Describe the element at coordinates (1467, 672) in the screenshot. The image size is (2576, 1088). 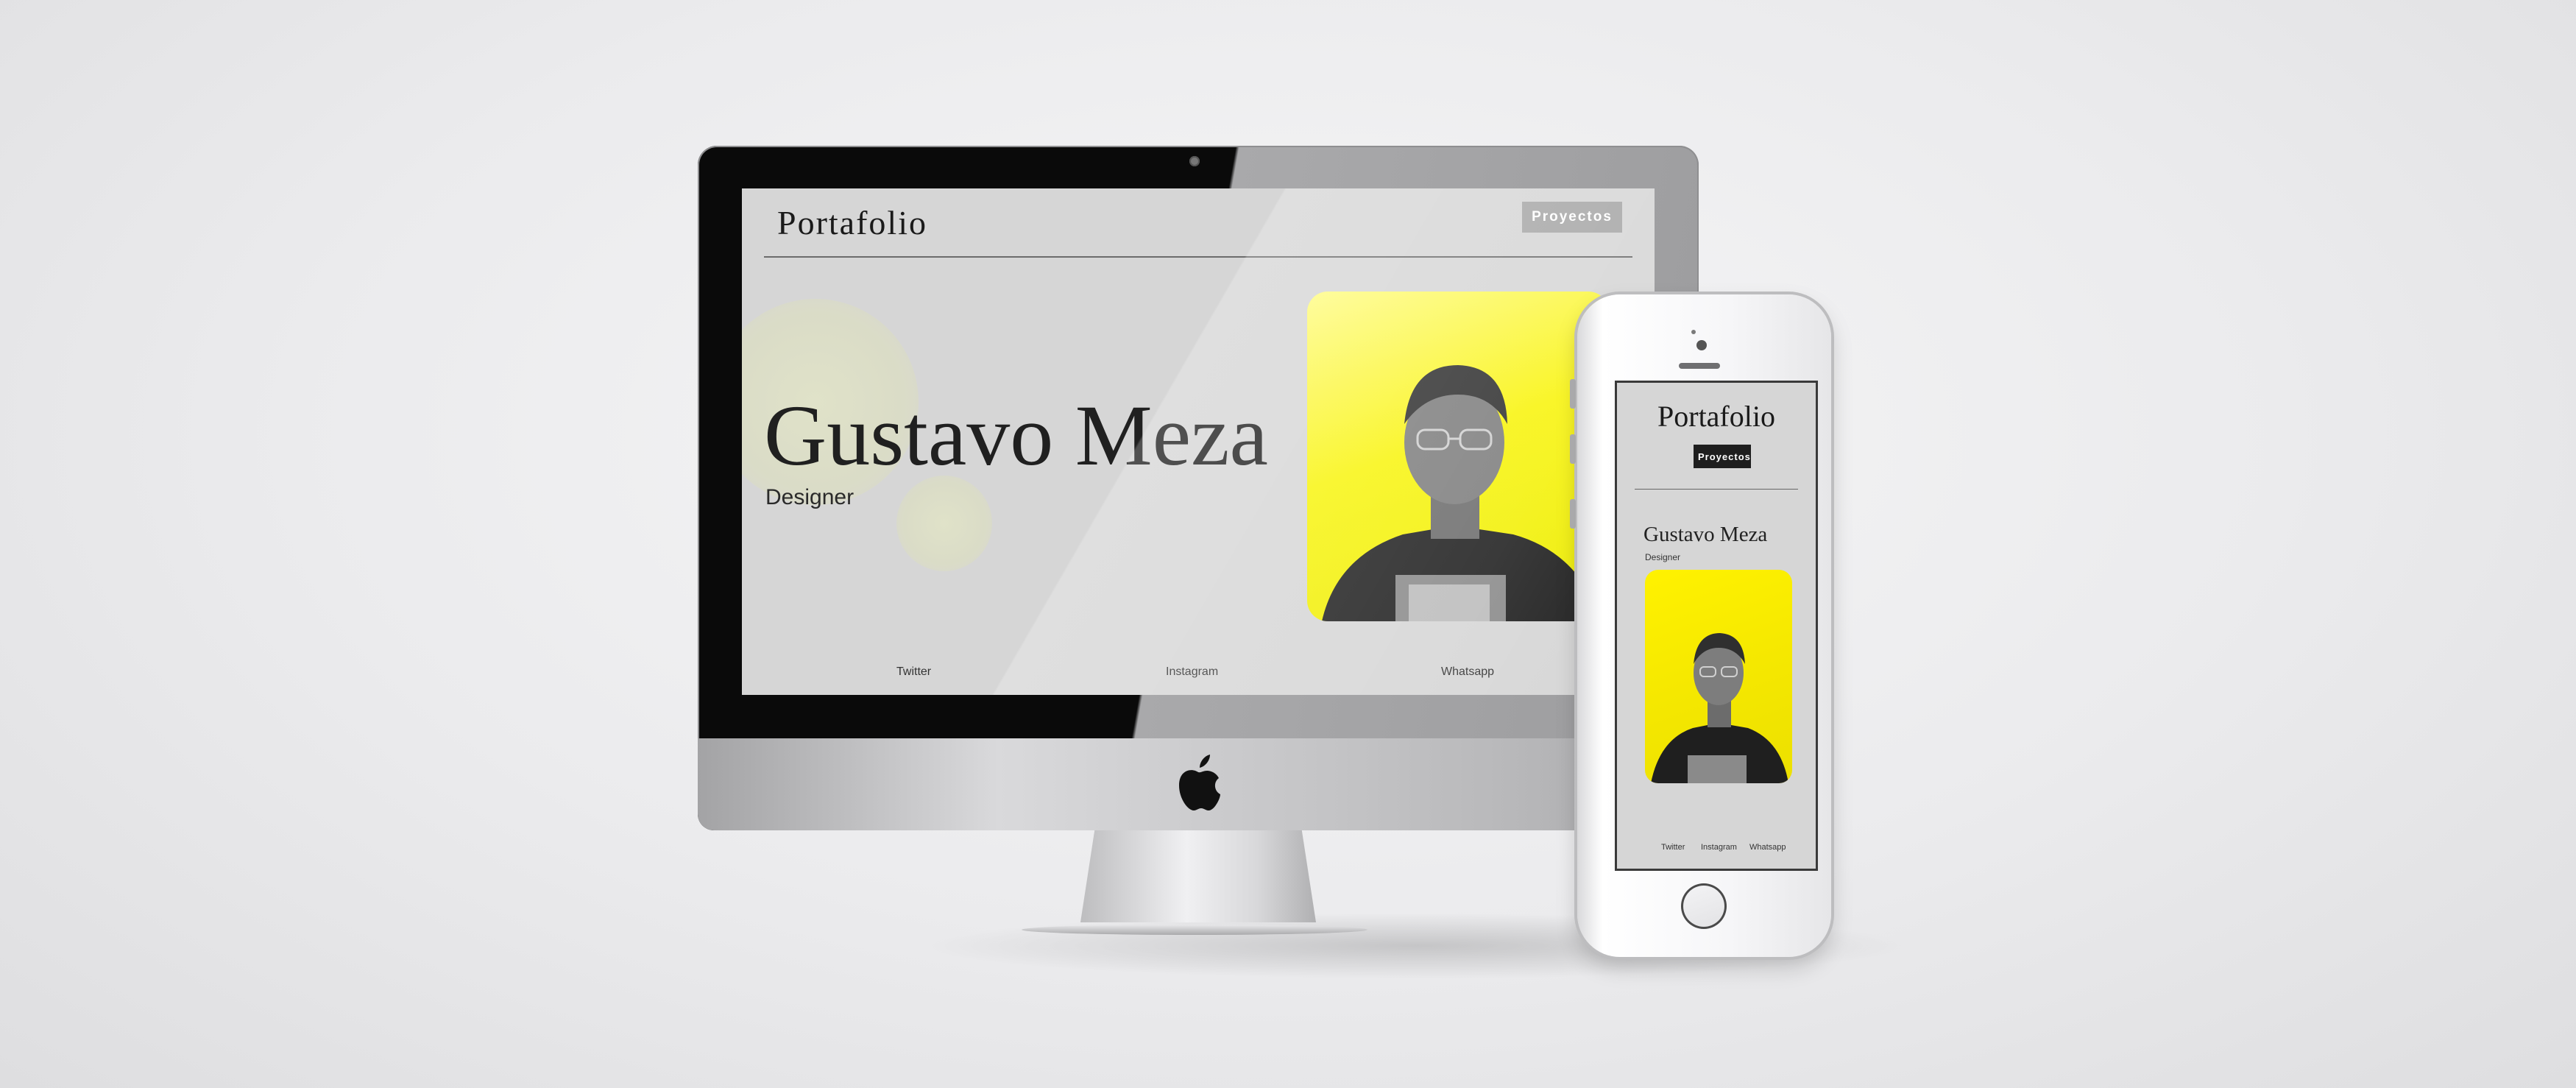
I see `social-link-whatsapp: Whatsapp` at that location.